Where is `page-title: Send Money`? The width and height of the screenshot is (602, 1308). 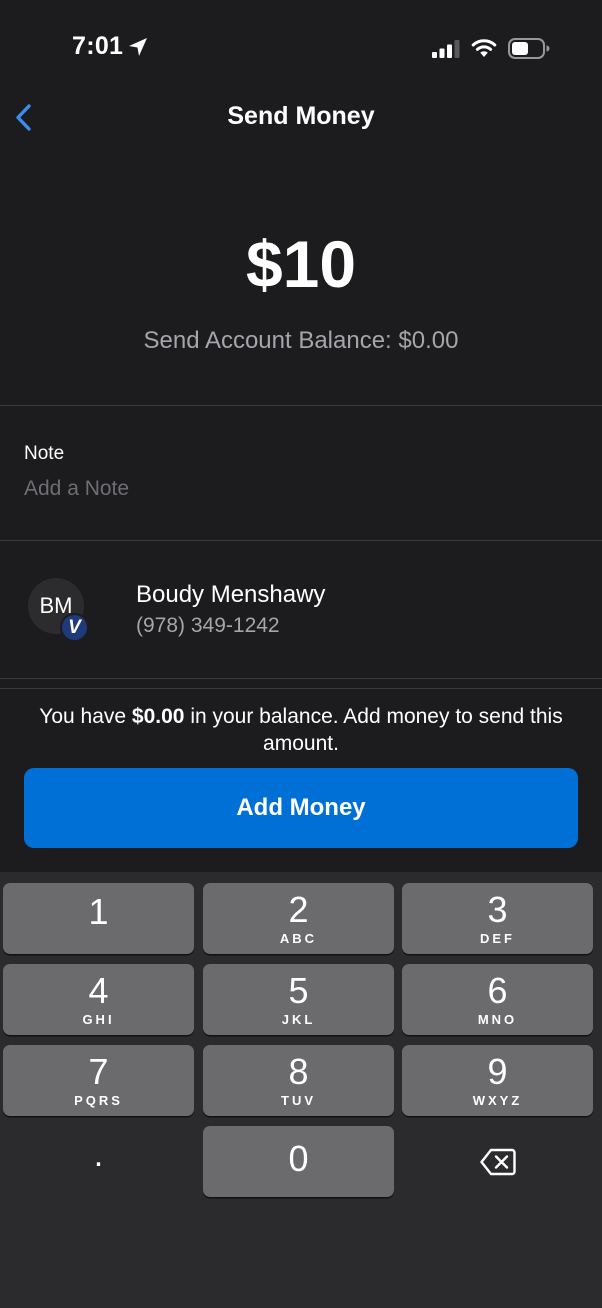
page-title: Send Money is located at coordinates (301, 116).